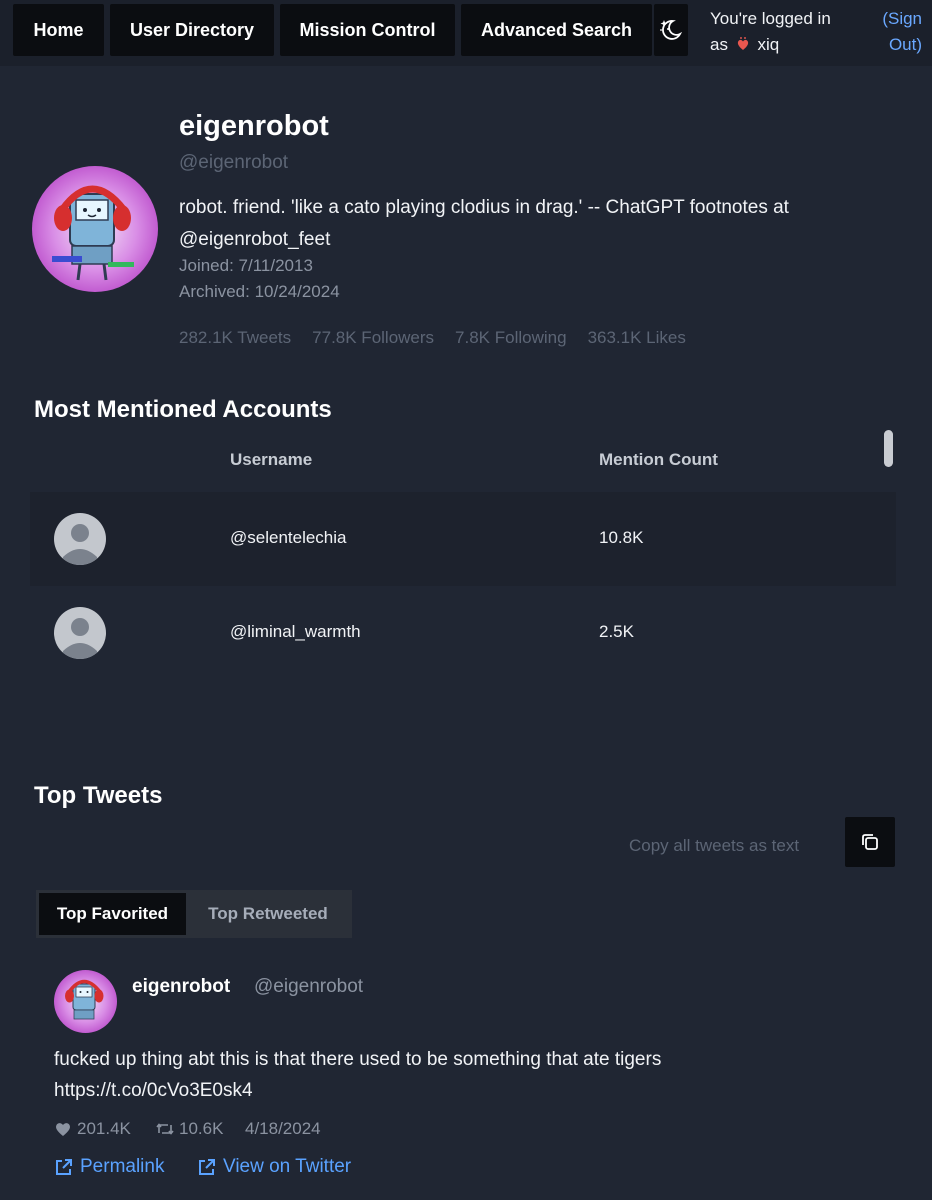 The height and width of the screenshot is (1200, 932). What do you see at coordinates (246, 265) in the screenshot?
I see `profile-joined: Joined: 7/11/2013` at bounding box center [246, 265].